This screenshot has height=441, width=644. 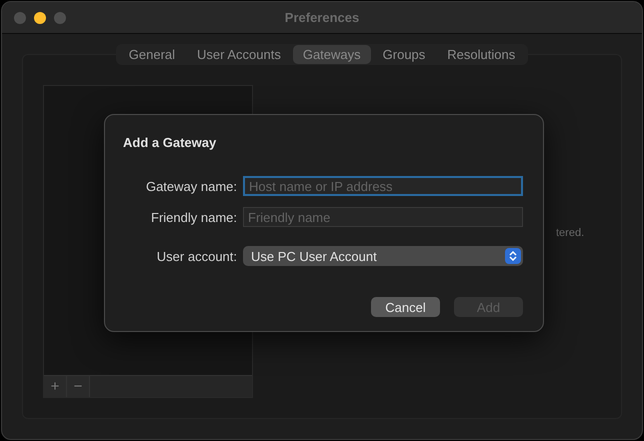 What do you see at coordinates (191, 186) in the screenshot?
I see `field-label: Gateway name:` at bounding box center [191, 186].